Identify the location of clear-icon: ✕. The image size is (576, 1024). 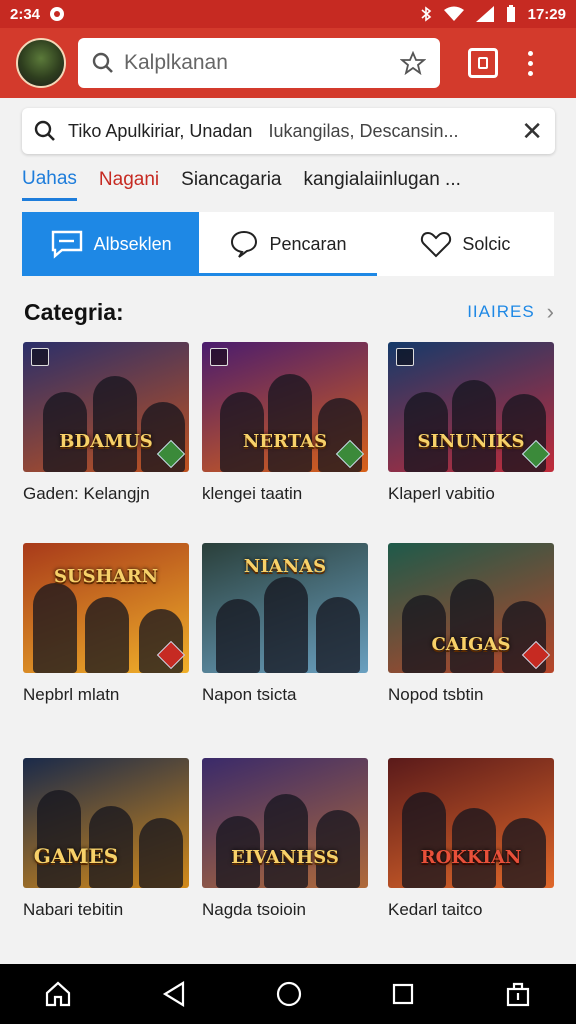
(532, 131).